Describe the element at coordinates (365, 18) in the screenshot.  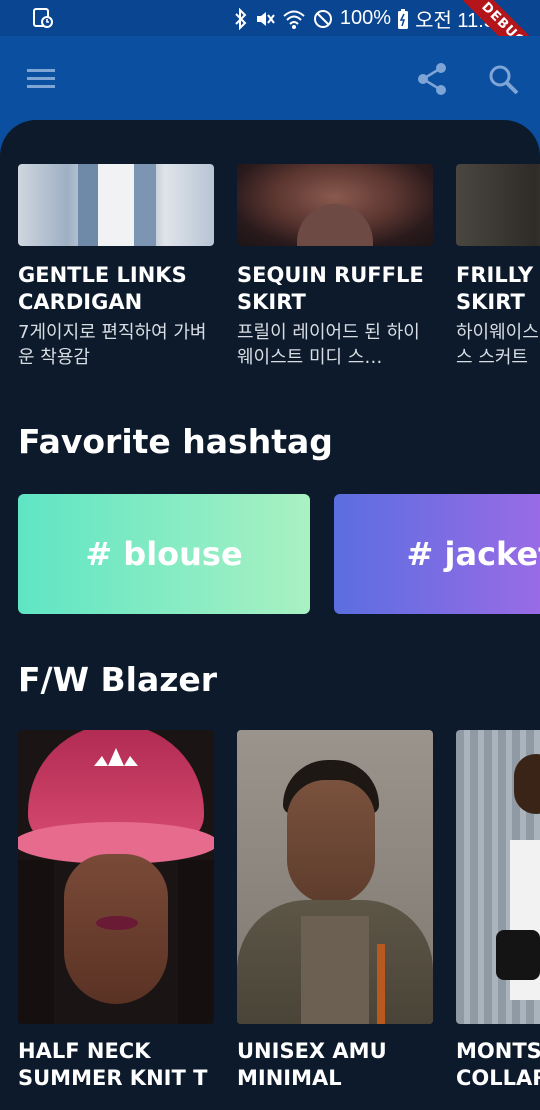
I see `battery-percent: 100%` at that location.